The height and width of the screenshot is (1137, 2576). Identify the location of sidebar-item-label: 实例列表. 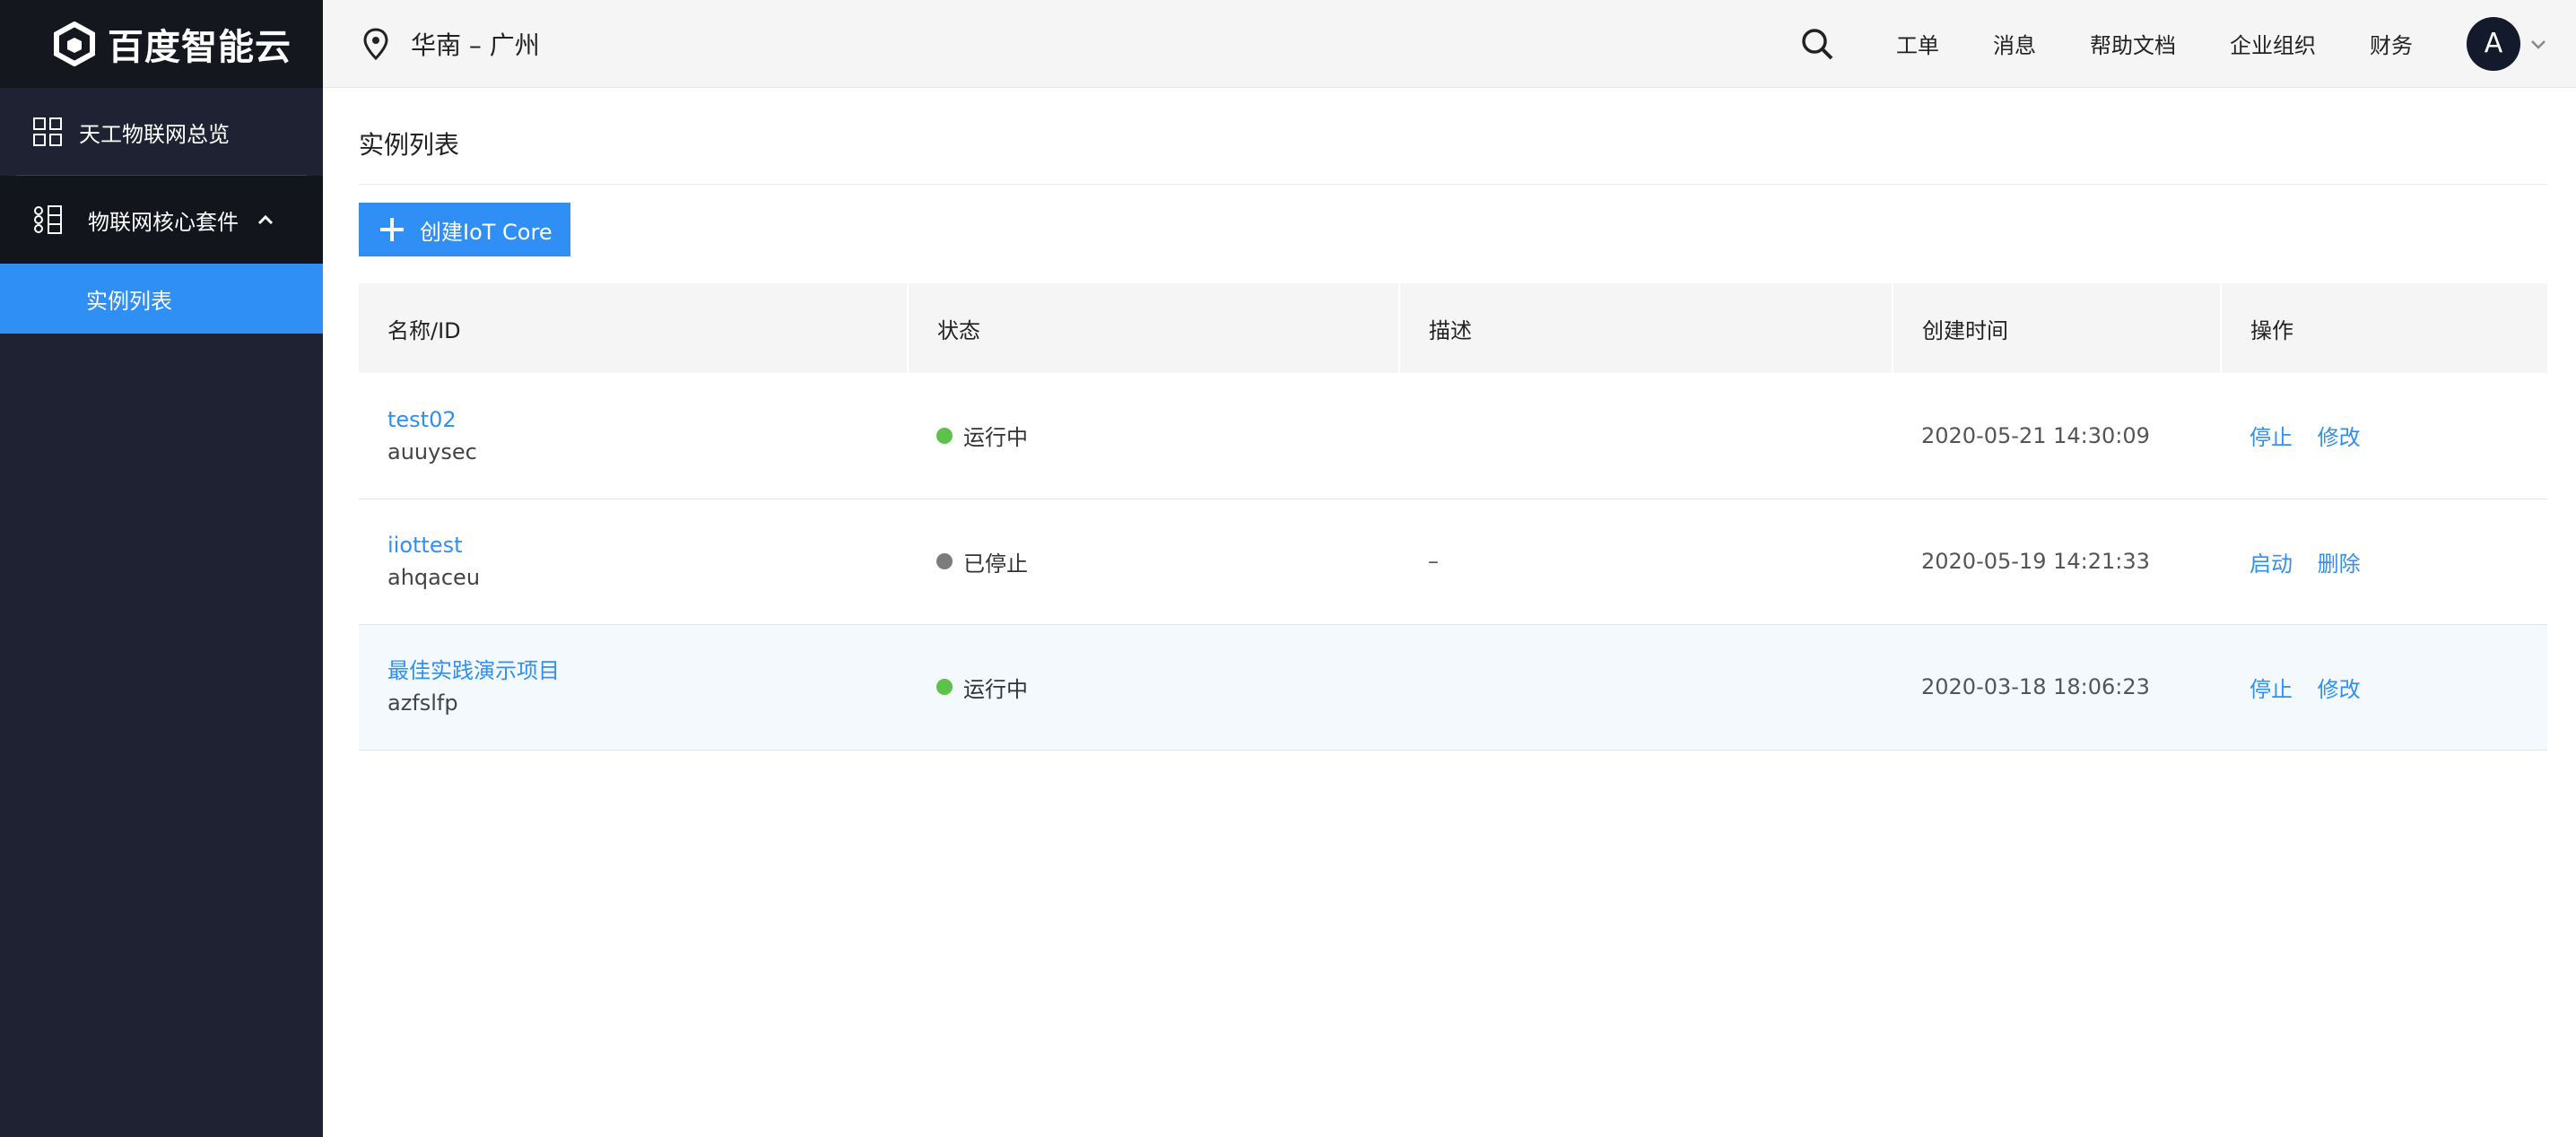
(129, 301).